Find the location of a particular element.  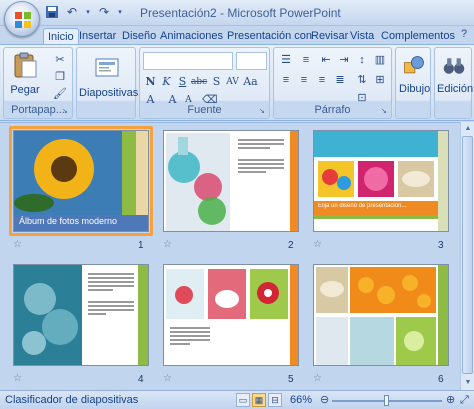

tab-presentacion: Presentación con is located at coordinates (269, 36).